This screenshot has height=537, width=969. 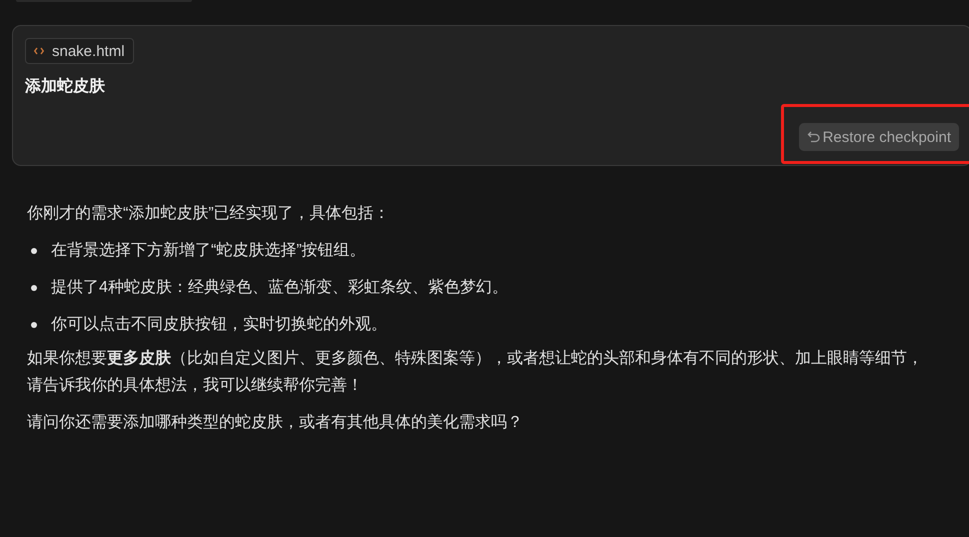 I want to click on paragraph: 你刚才的需求“添加蛇皮肤”已经实现了，具体包括：, so click(x=209, y=214).